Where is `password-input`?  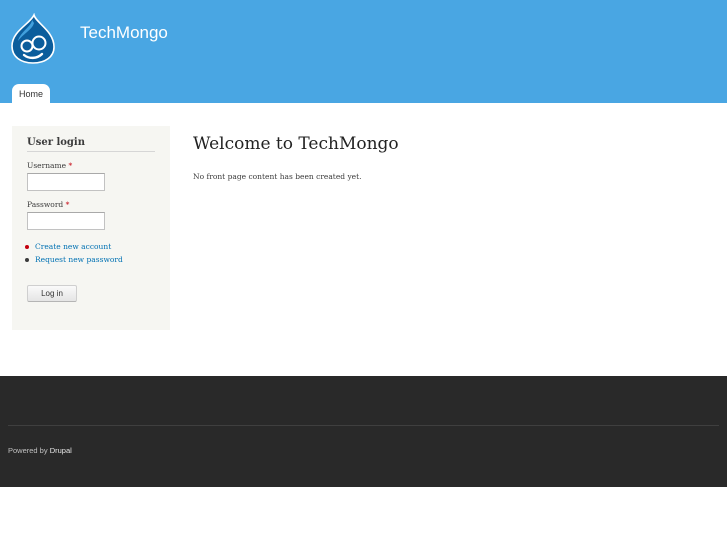 password-input is located at coordinates (66, 221).